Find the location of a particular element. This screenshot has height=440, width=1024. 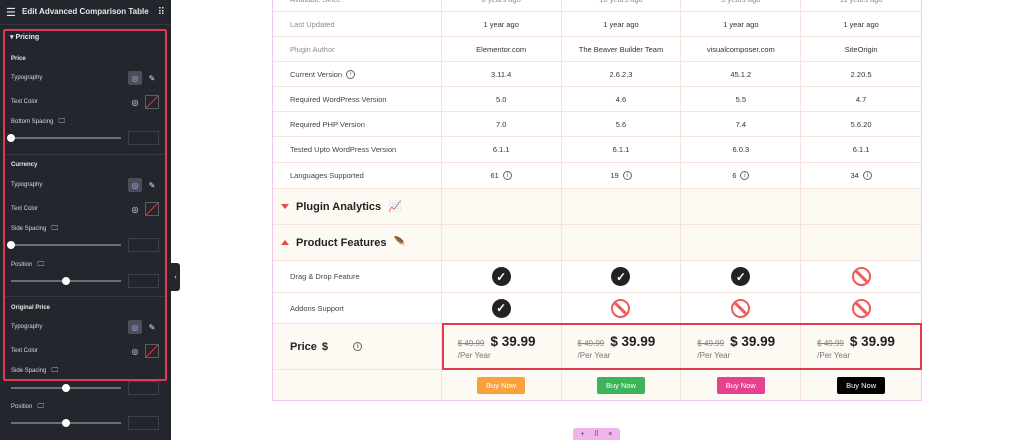

original-price-spacing-slider-knob is located at coordinates (66, 388).